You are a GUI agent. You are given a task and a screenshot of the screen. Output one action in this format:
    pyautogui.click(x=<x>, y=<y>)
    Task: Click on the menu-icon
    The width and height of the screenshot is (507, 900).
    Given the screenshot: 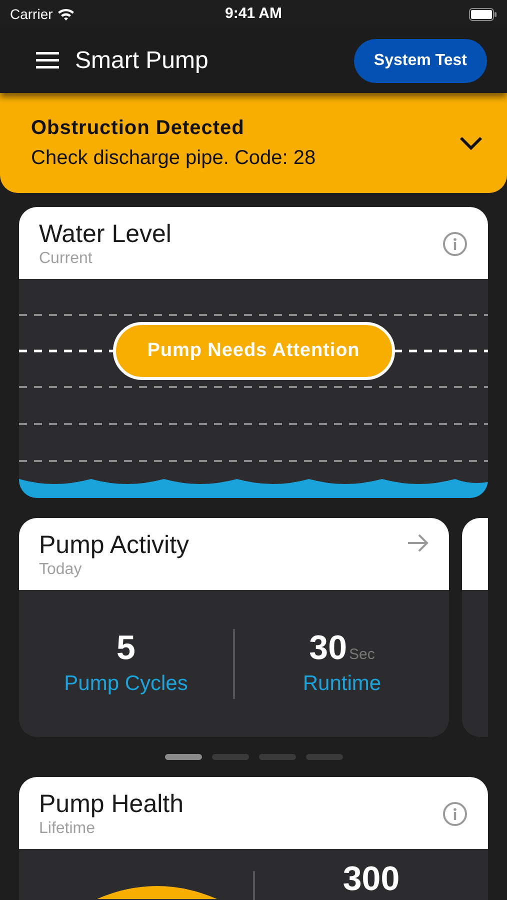 What is the action you would take?
    pyautogui.click(x=47, y=60)
    